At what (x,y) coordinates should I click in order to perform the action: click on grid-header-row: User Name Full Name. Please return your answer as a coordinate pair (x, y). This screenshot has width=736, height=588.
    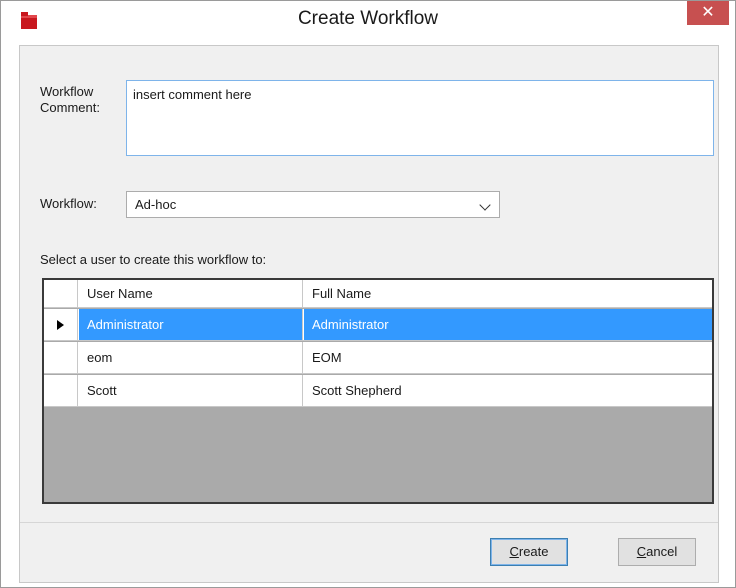
    Looking at the image, I should click on (378, 294).